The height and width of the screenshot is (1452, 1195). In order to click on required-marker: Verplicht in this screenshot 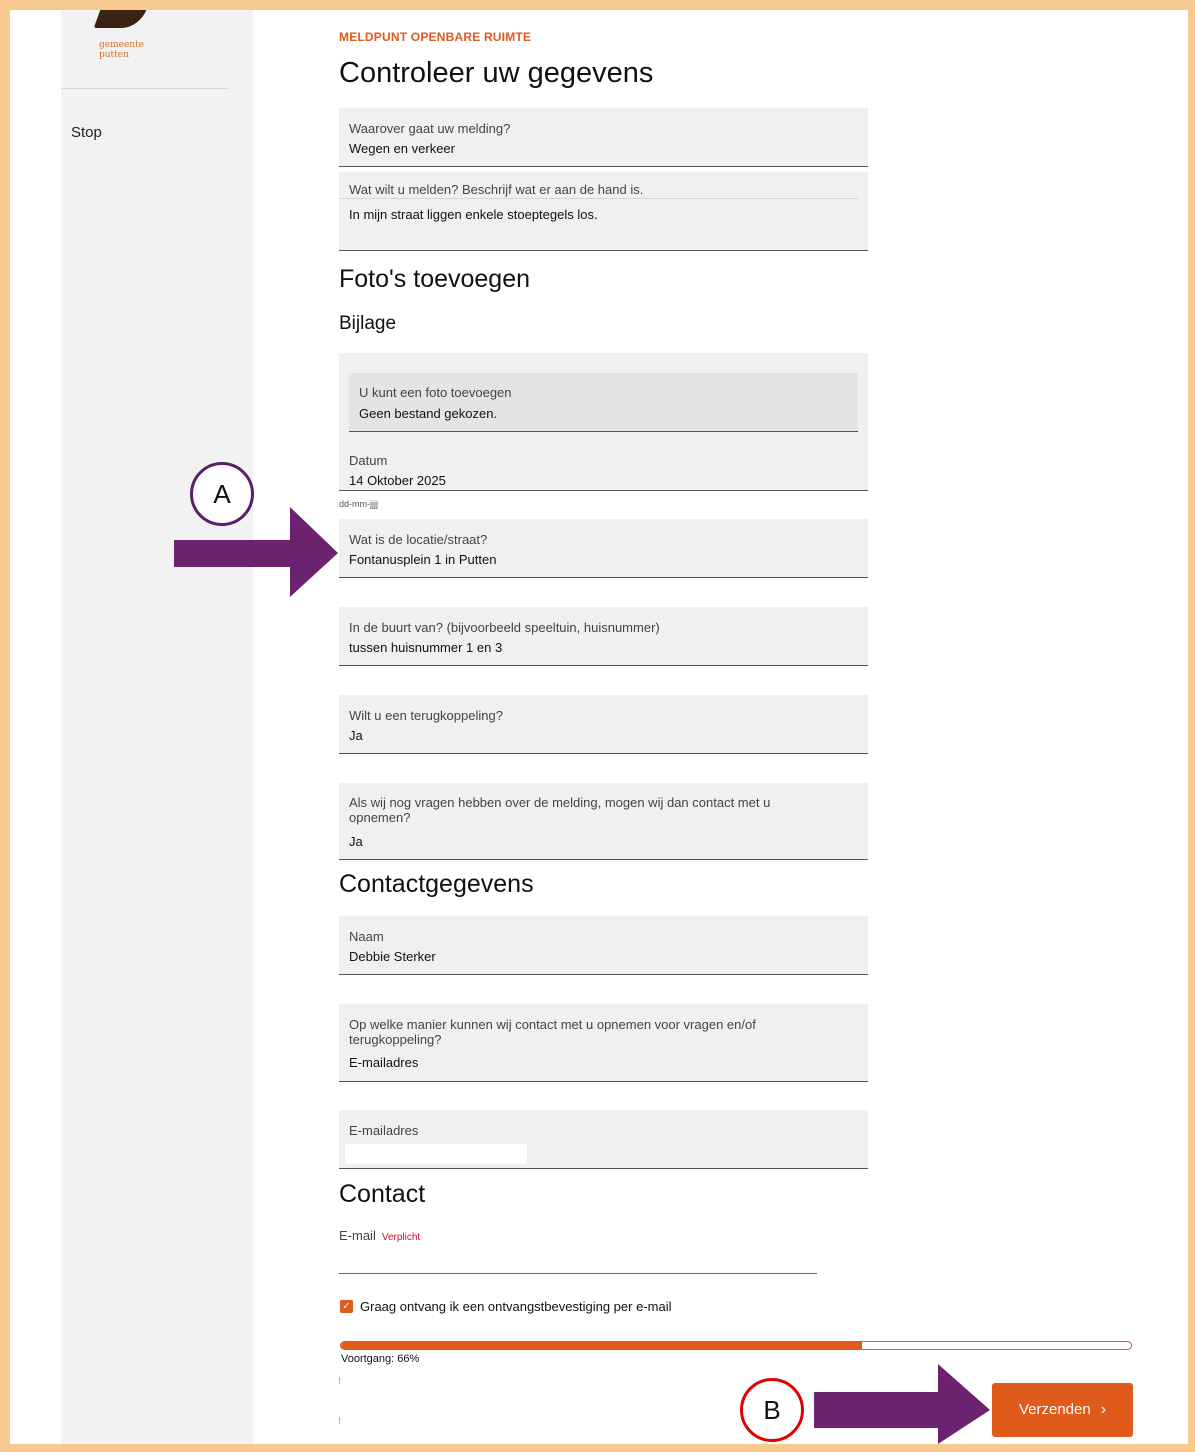, I will do `click(401, 1237)`.